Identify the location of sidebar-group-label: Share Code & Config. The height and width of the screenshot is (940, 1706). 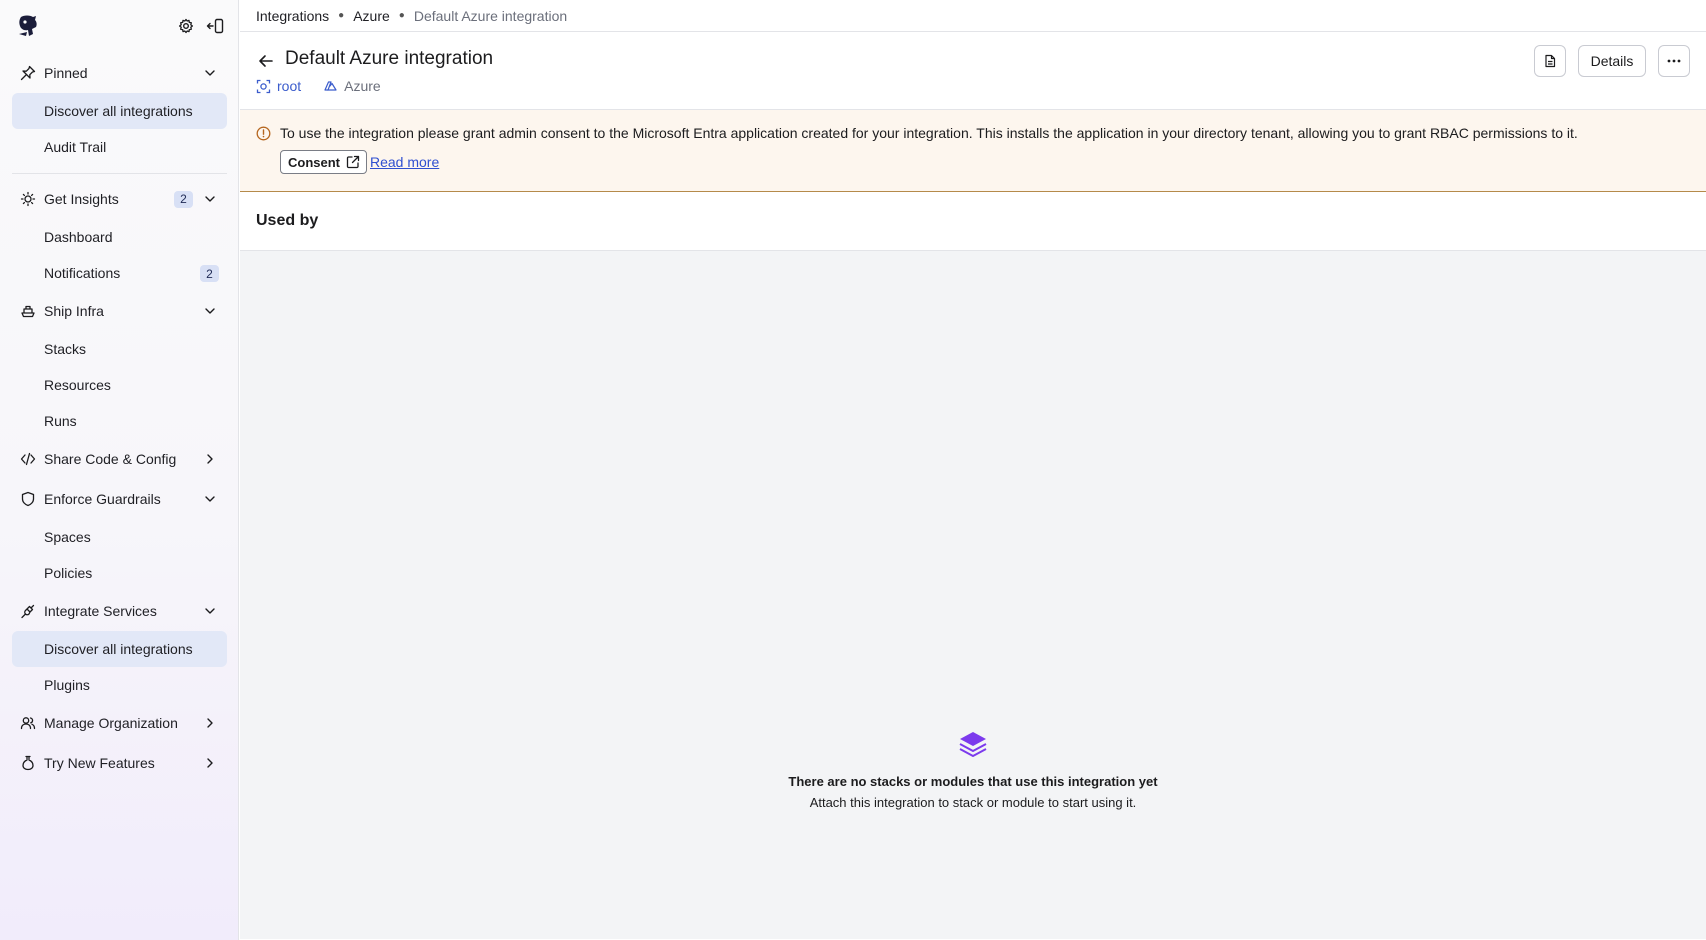
(110, 459).